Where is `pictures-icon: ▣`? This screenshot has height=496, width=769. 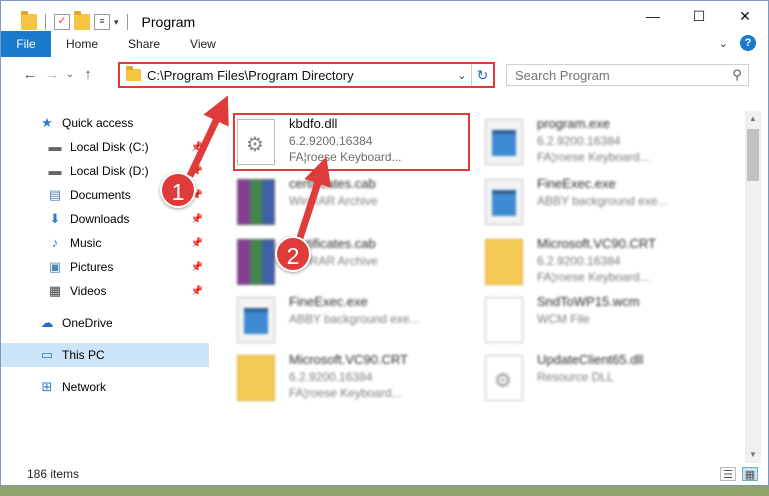
pictures-icon: ▣ is located at coordinates (55, 266).